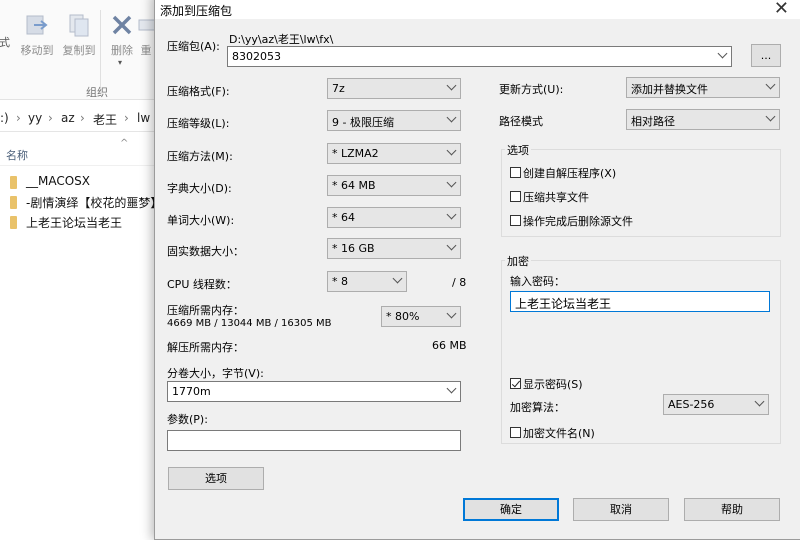 This screenshot has height=540, width=800. What do you see at coordinates (653, 121) in the screenshot?
I see `path-mode-value: 相对路径` at bounding box center [653, 121].